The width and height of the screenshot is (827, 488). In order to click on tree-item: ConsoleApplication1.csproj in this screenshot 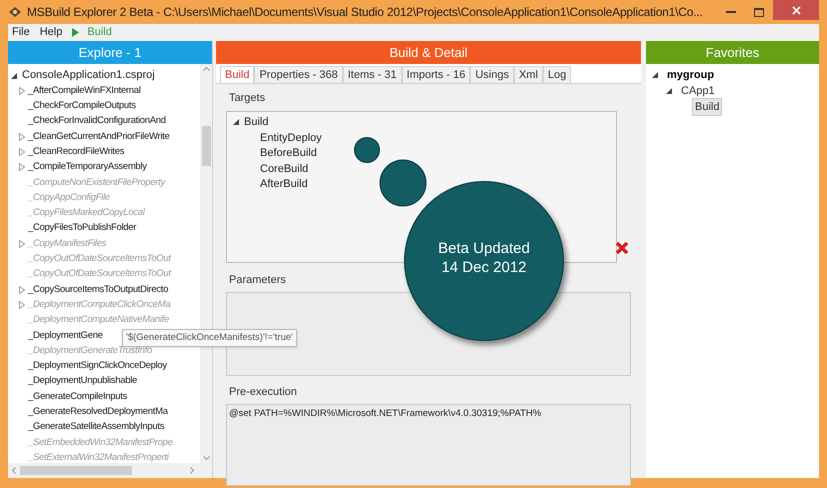, I will do `click(88, 75)`.